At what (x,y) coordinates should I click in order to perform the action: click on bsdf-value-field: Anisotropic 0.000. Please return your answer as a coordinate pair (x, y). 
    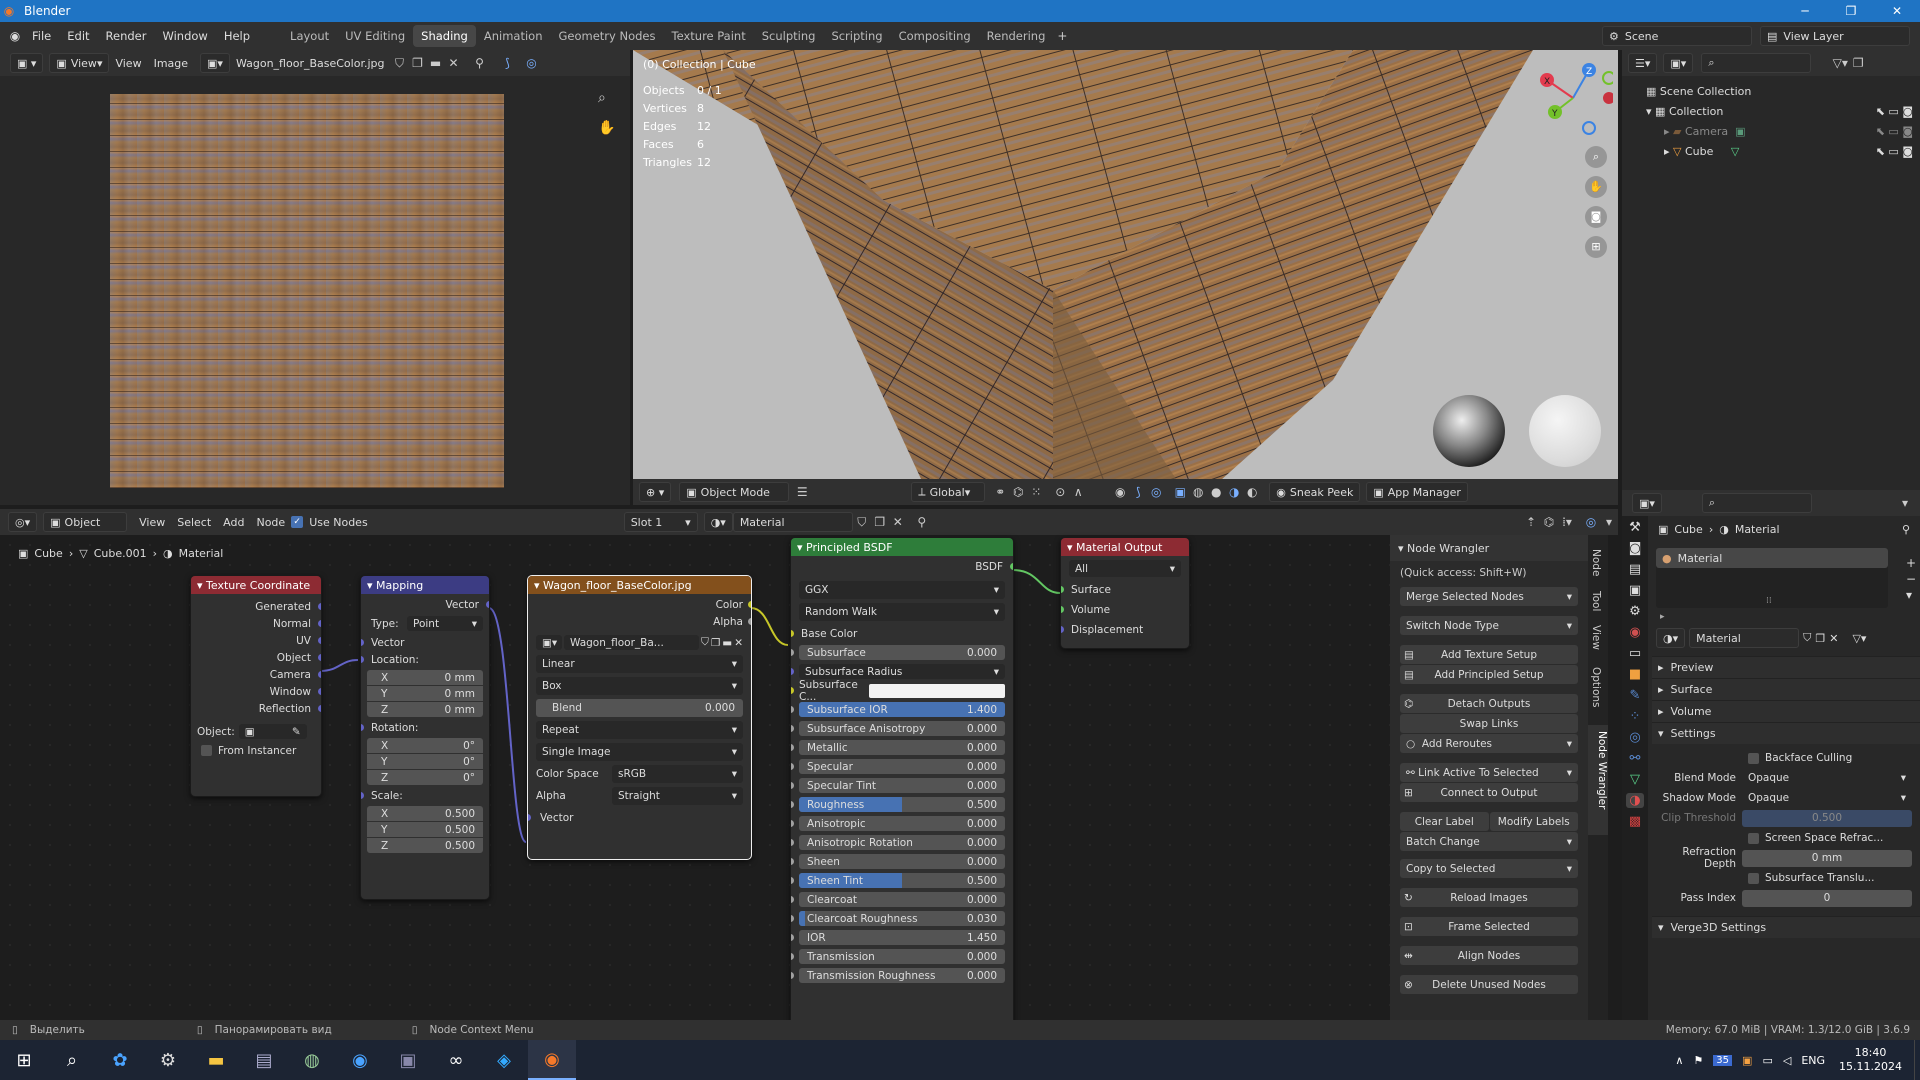
    Looking at the image, I should click on (902, 823).